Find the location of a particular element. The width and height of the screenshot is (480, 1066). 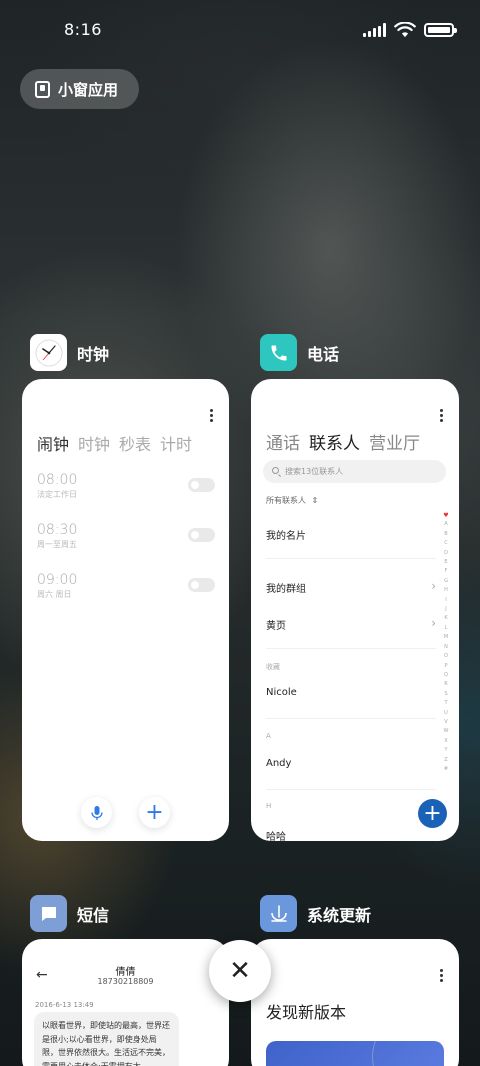

index-letter: U is located at coordinates (446, 713).